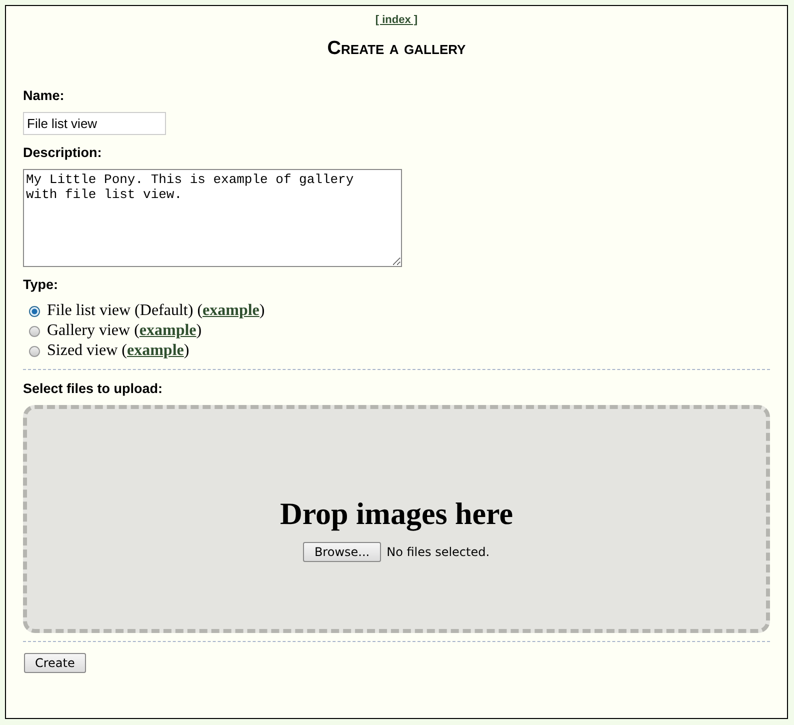 Image resolution: width=794 pixels, height=725 pixels. What do you see at coordinates (397, 514) in the screenshot?
I see `drop-text: Drop images here` at bounding box center [397, 514].